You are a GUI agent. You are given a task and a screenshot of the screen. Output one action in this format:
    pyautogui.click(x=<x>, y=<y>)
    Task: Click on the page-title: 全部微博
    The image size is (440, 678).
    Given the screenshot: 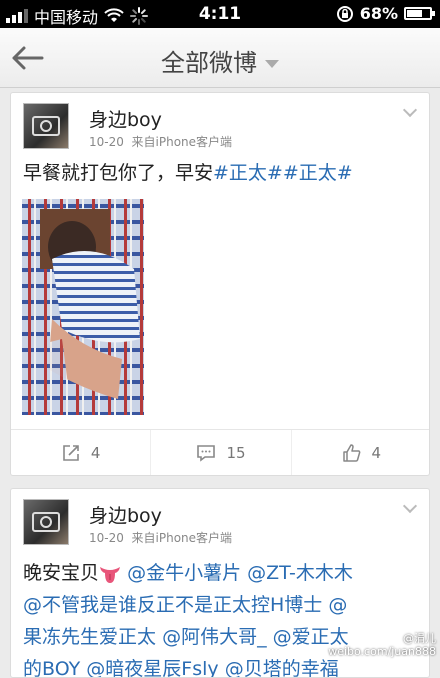 What is the action you would take?
    pyautogui.click(x=209, y=63)
    